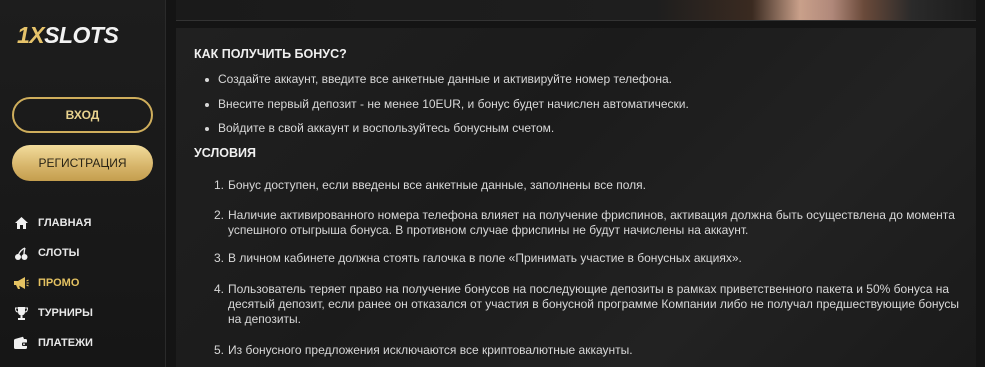  I want to click on sidebar-item-label: СЛОТЫ, so click(59, 253).